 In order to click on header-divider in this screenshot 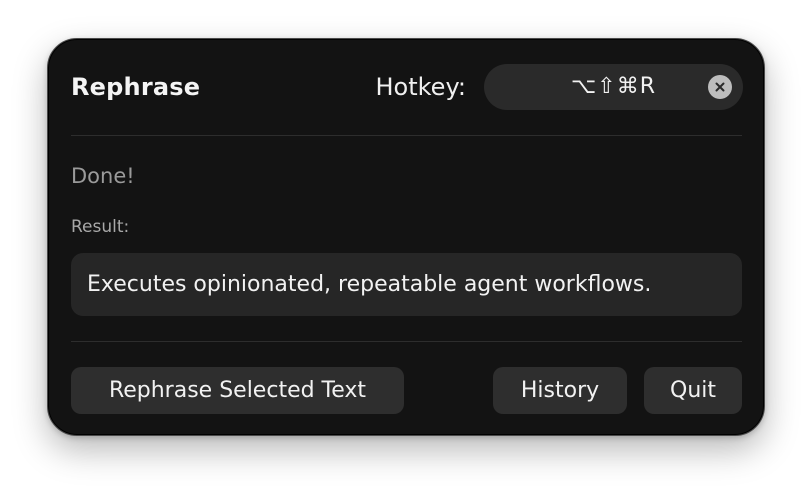, I will do `click(406, 135)`.